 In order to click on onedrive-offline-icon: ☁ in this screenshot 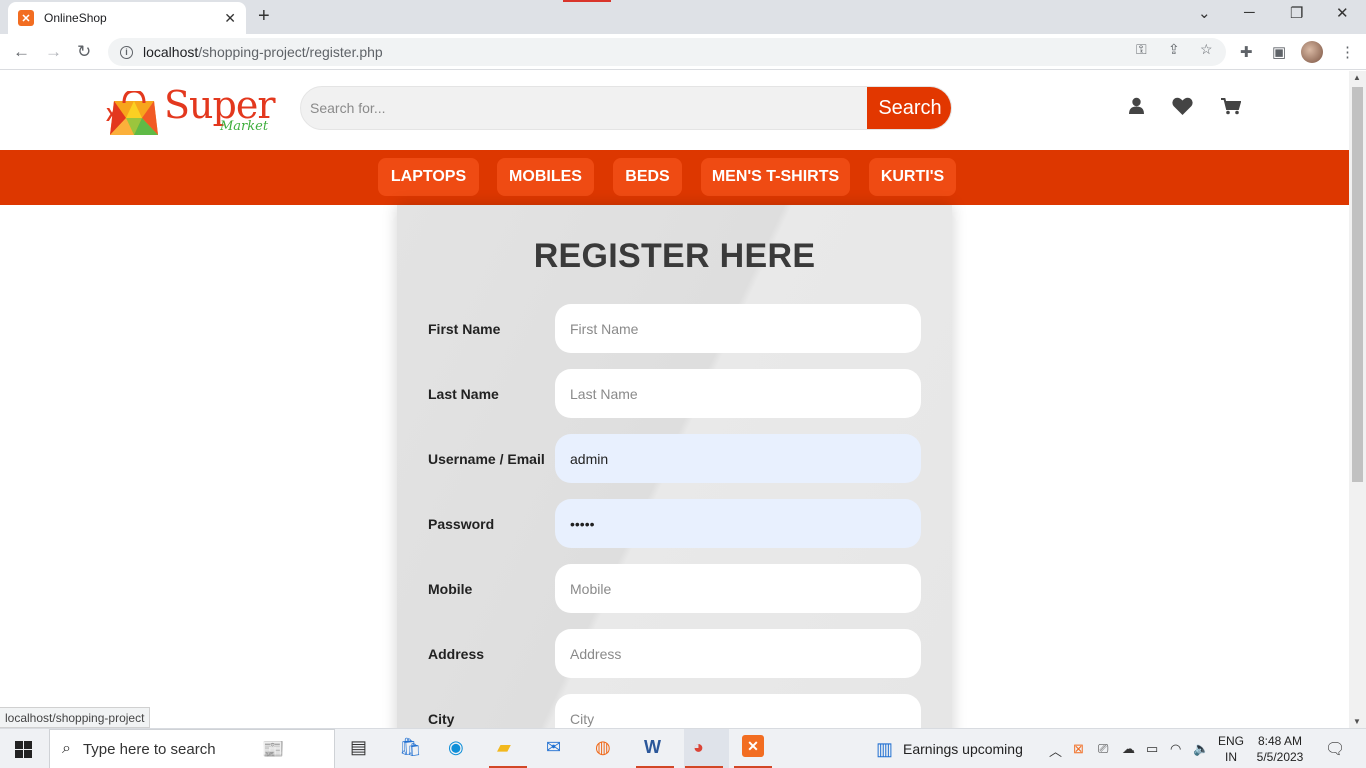, I will do `click(1128, 749)`.